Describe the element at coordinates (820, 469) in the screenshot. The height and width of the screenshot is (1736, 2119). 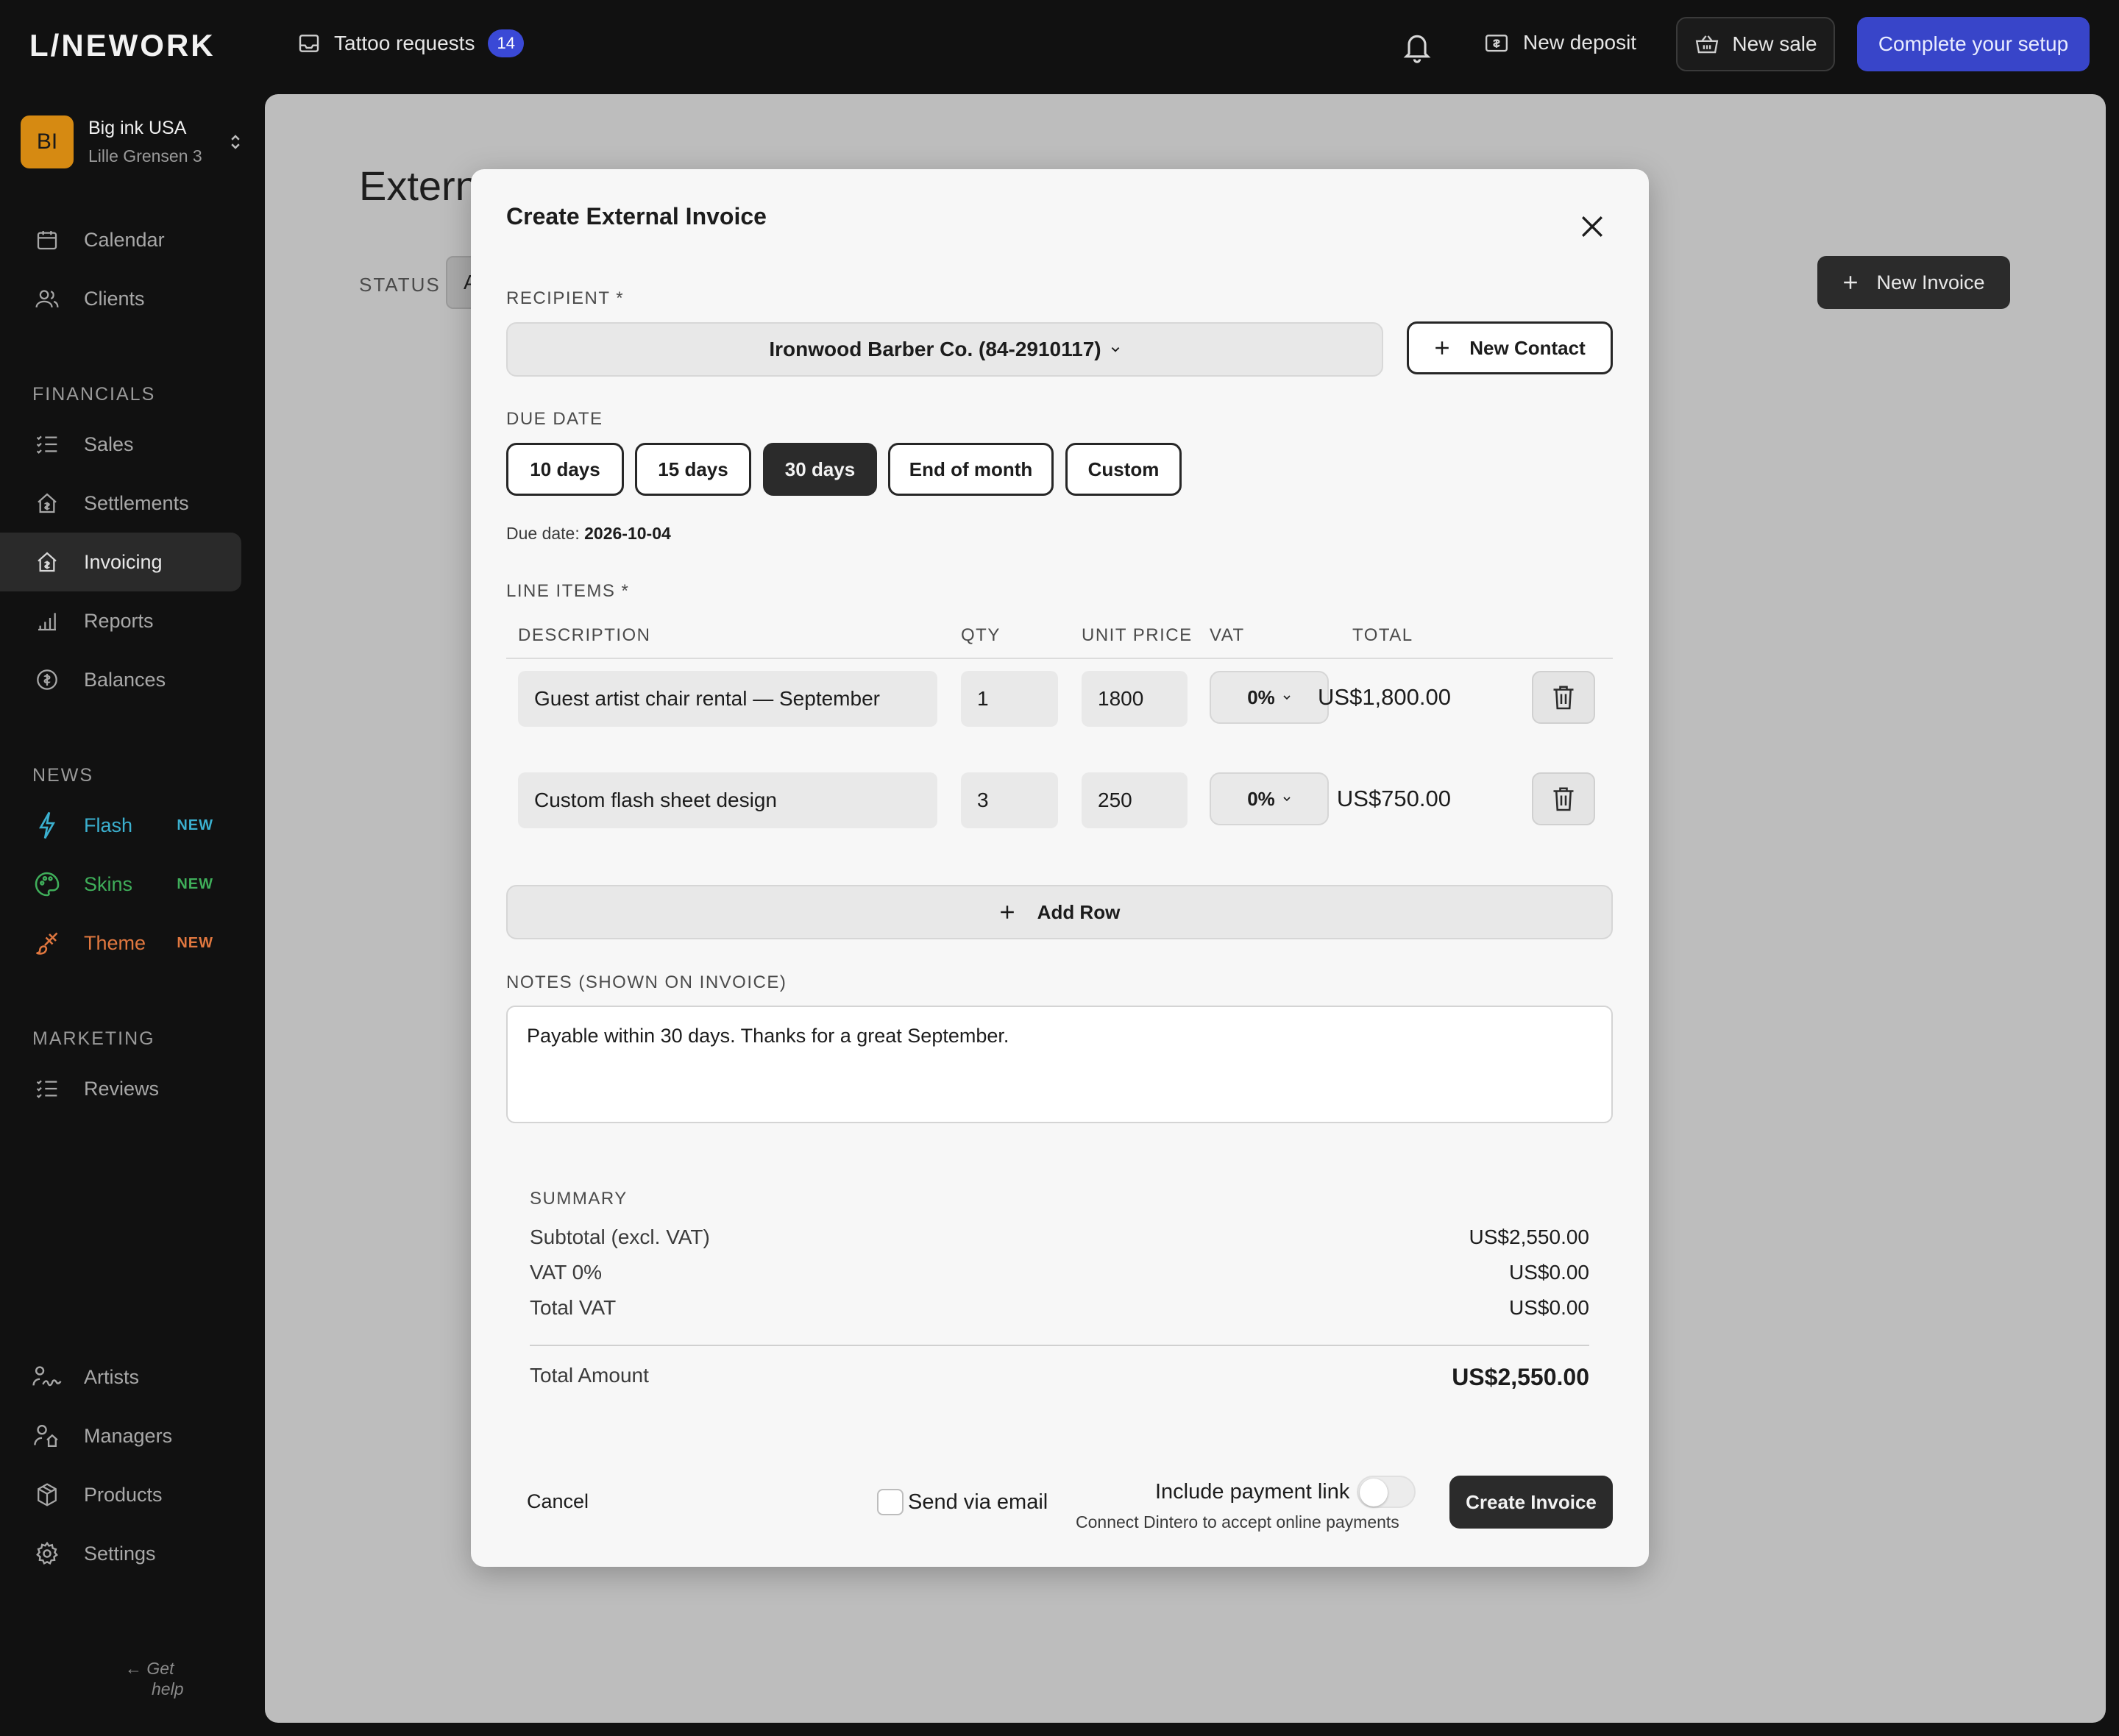
I see `due-option-30-days: 30 days` at that location.